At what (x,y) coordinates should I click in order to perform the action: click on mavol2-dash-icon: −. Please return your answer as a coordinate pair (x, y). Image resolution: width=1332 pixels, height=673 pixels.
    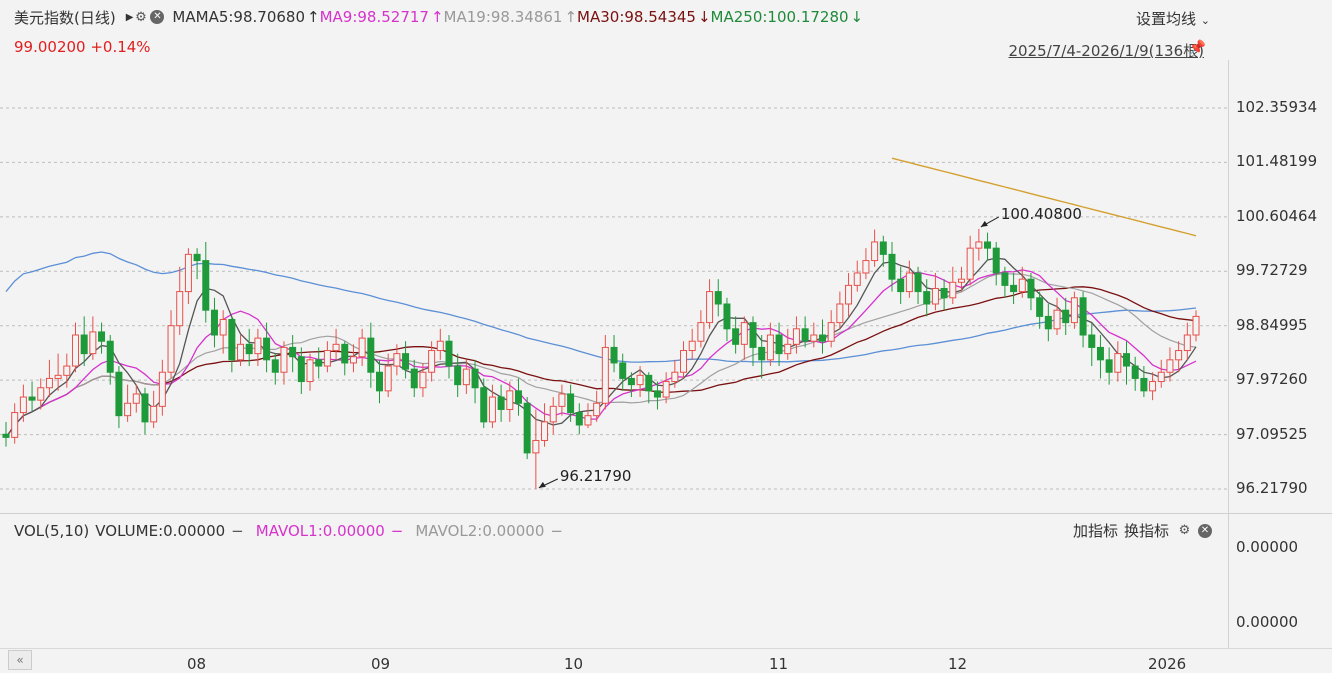
    Looking at the image, I should click on (556, 531).